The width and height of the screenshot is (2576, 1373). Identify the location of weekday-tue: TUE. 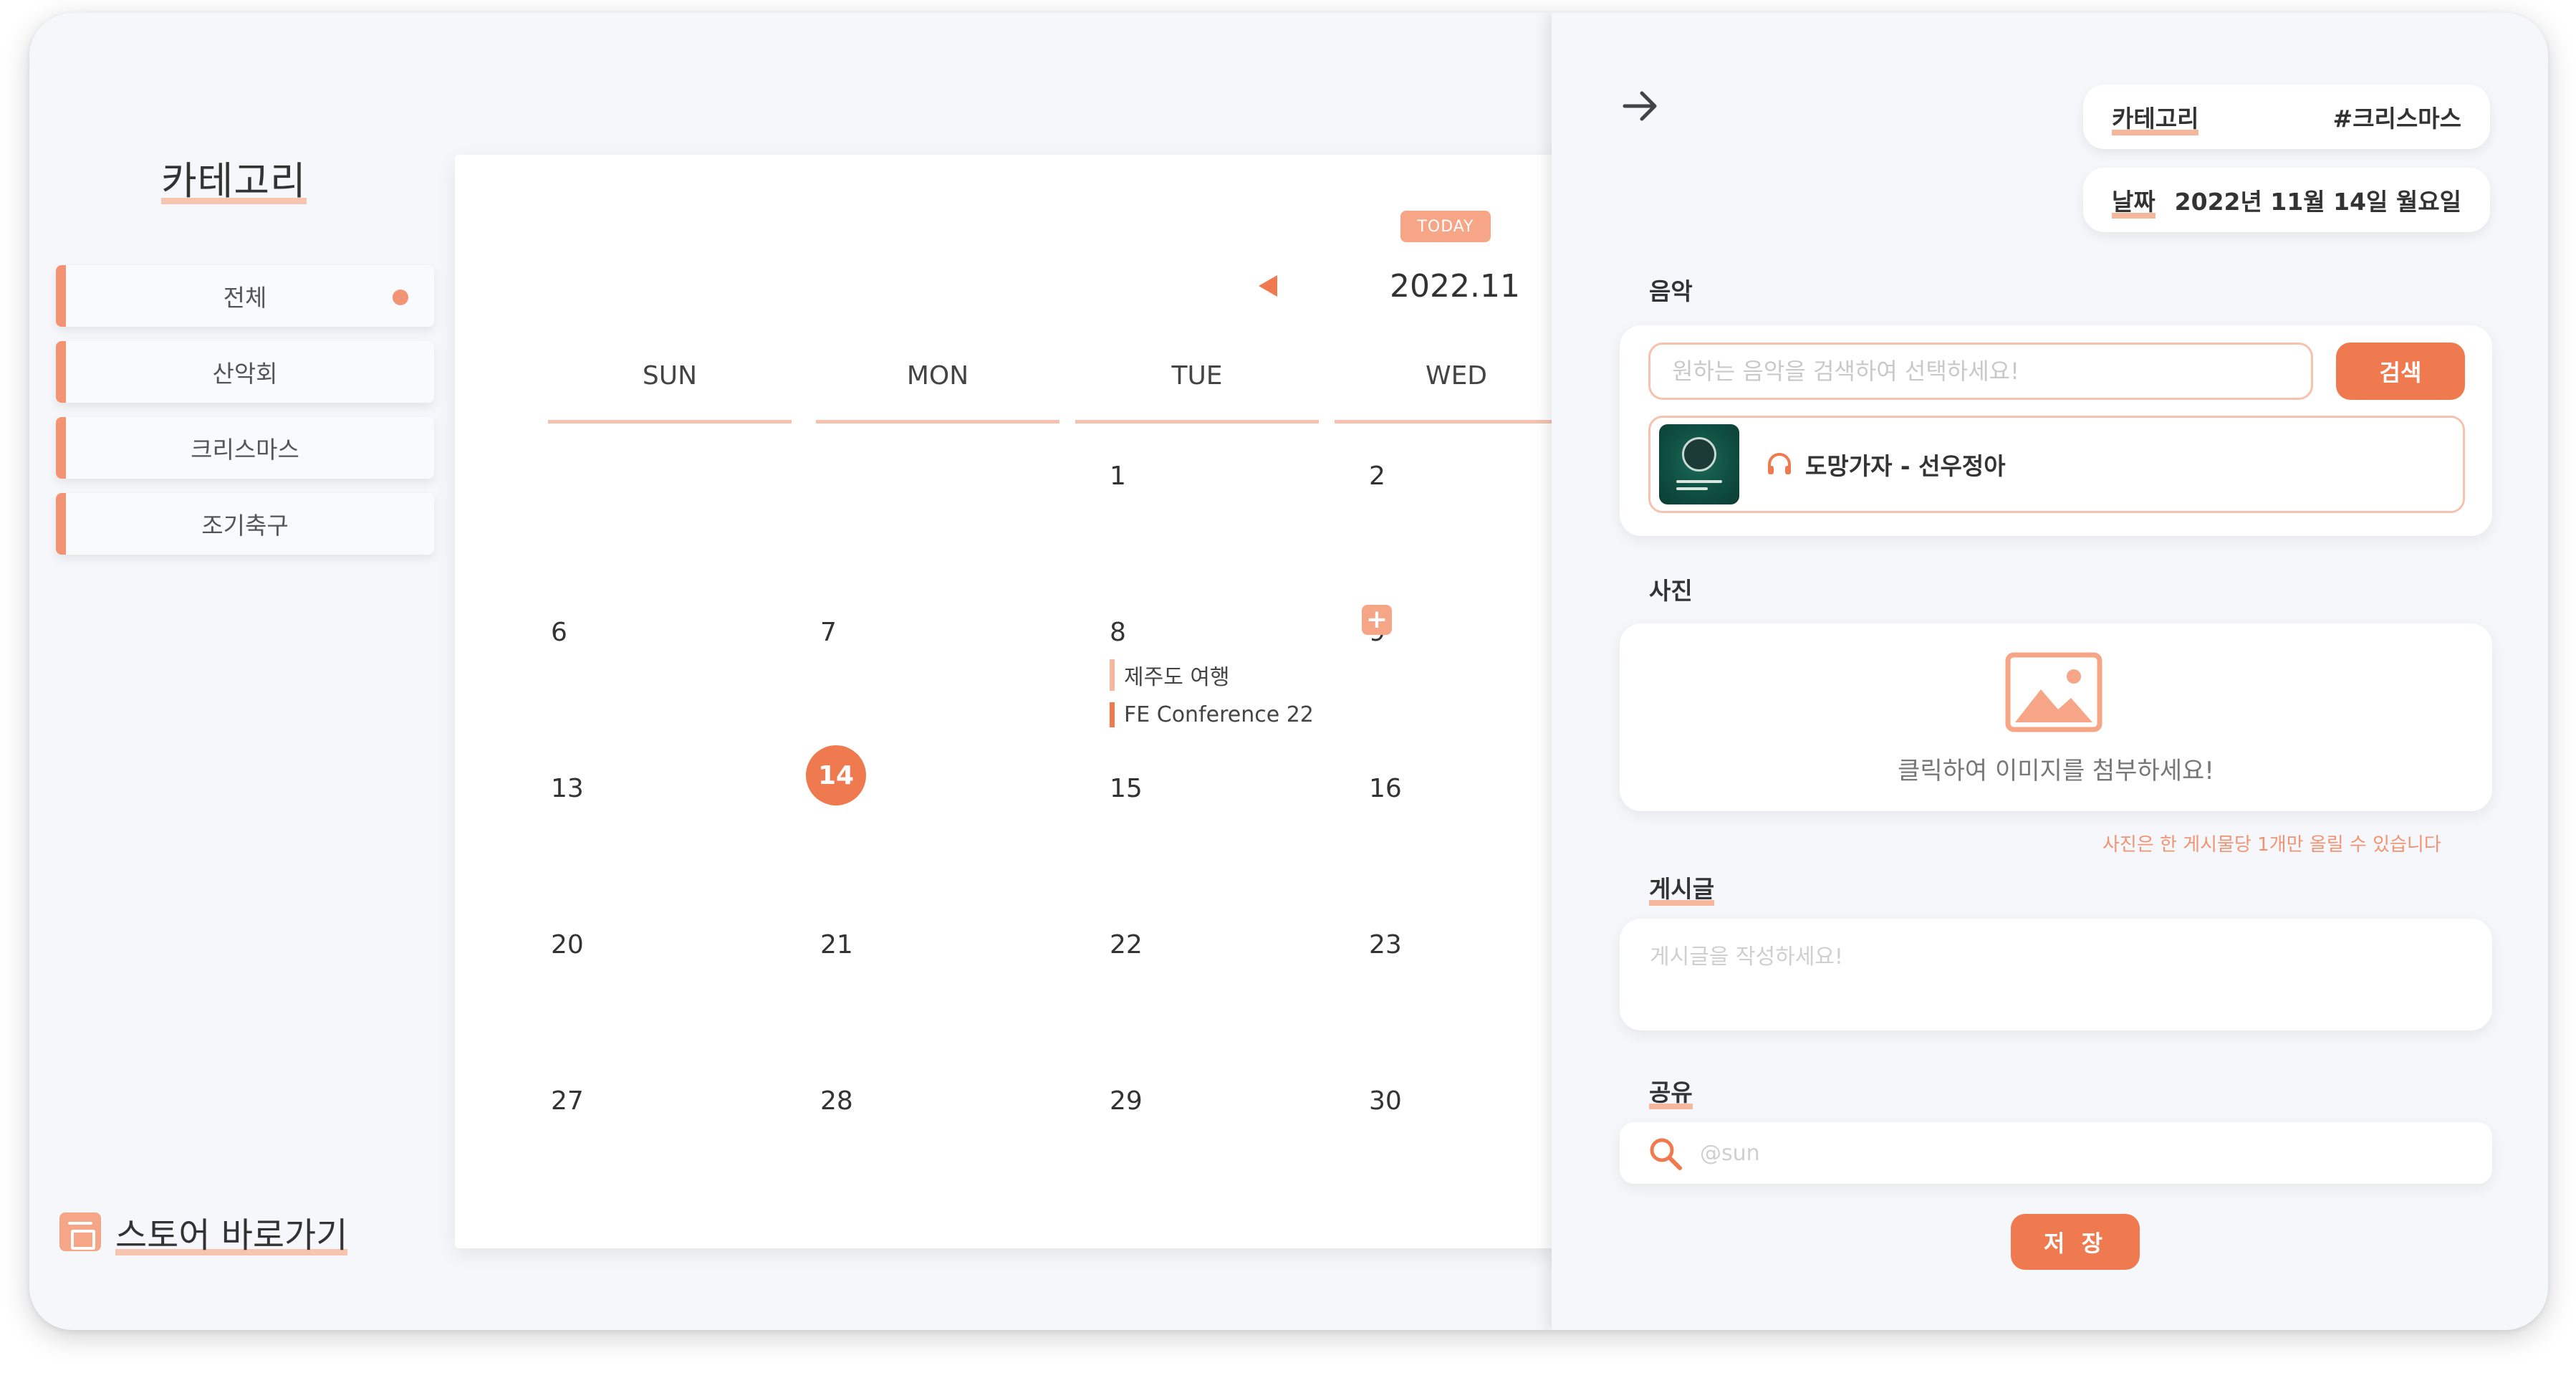
(1197, 376).